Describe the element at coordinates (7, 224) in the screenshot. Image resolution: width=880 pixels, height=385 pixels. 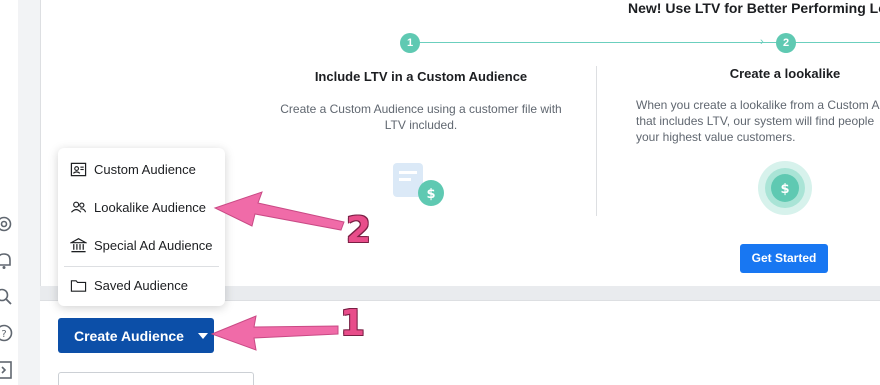
I see `gear-icon` at that location.